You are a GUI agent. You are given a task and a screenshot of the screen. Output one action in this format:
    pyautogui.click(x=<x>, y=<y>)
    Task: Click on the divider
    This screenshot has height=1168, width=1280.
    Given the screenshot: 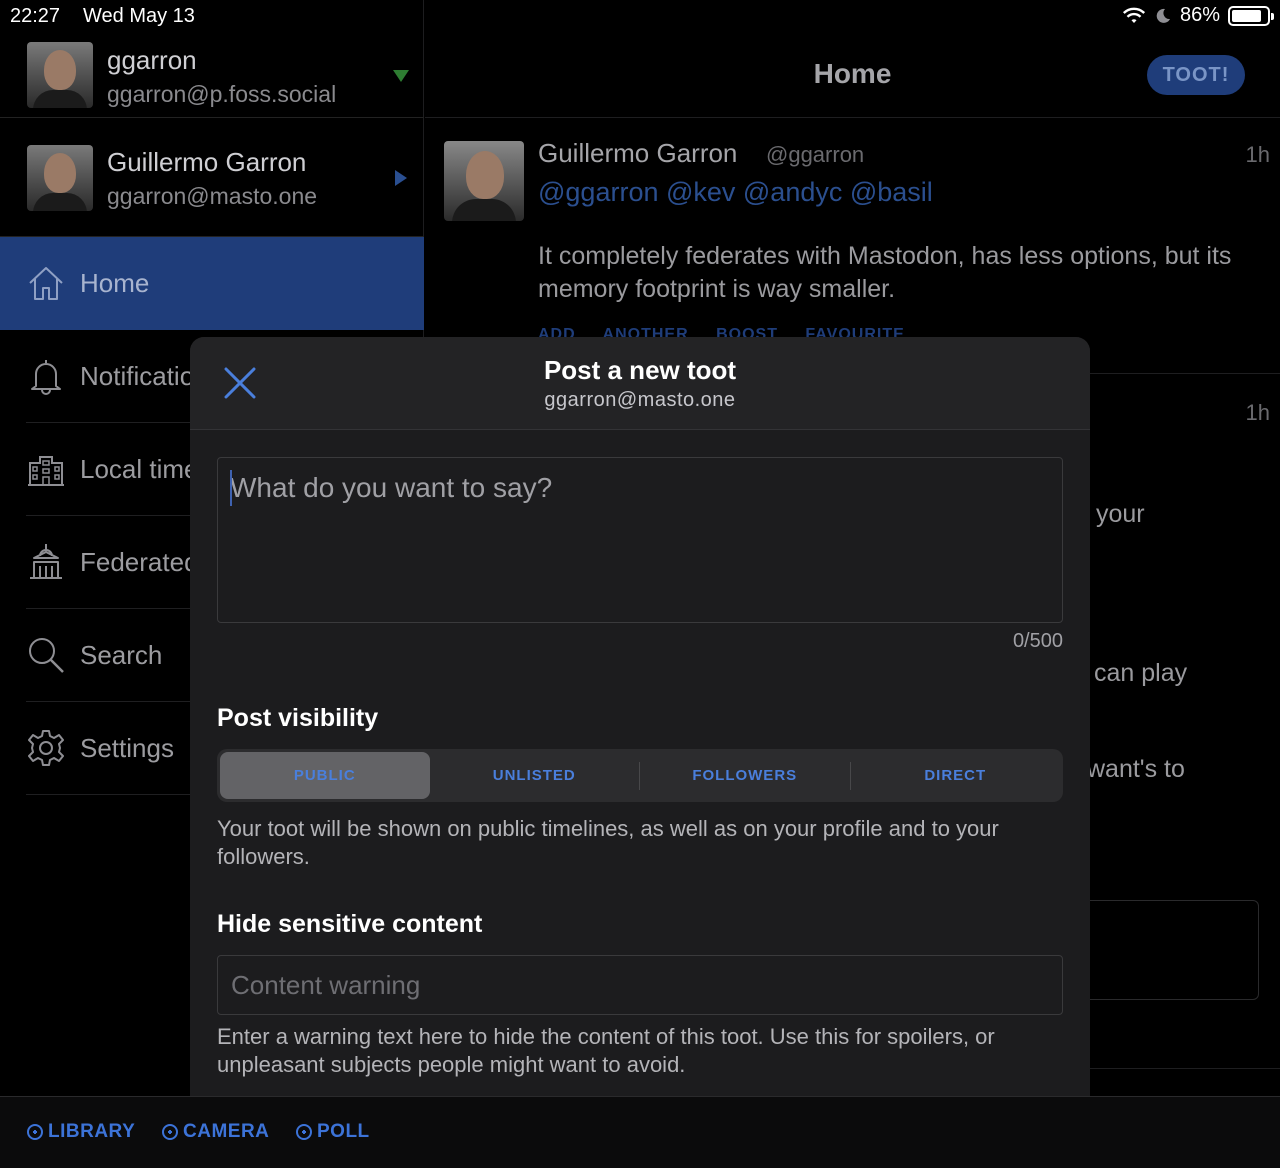 What is the action you would take?
    pyautogui.click(x=852, y=117)
    